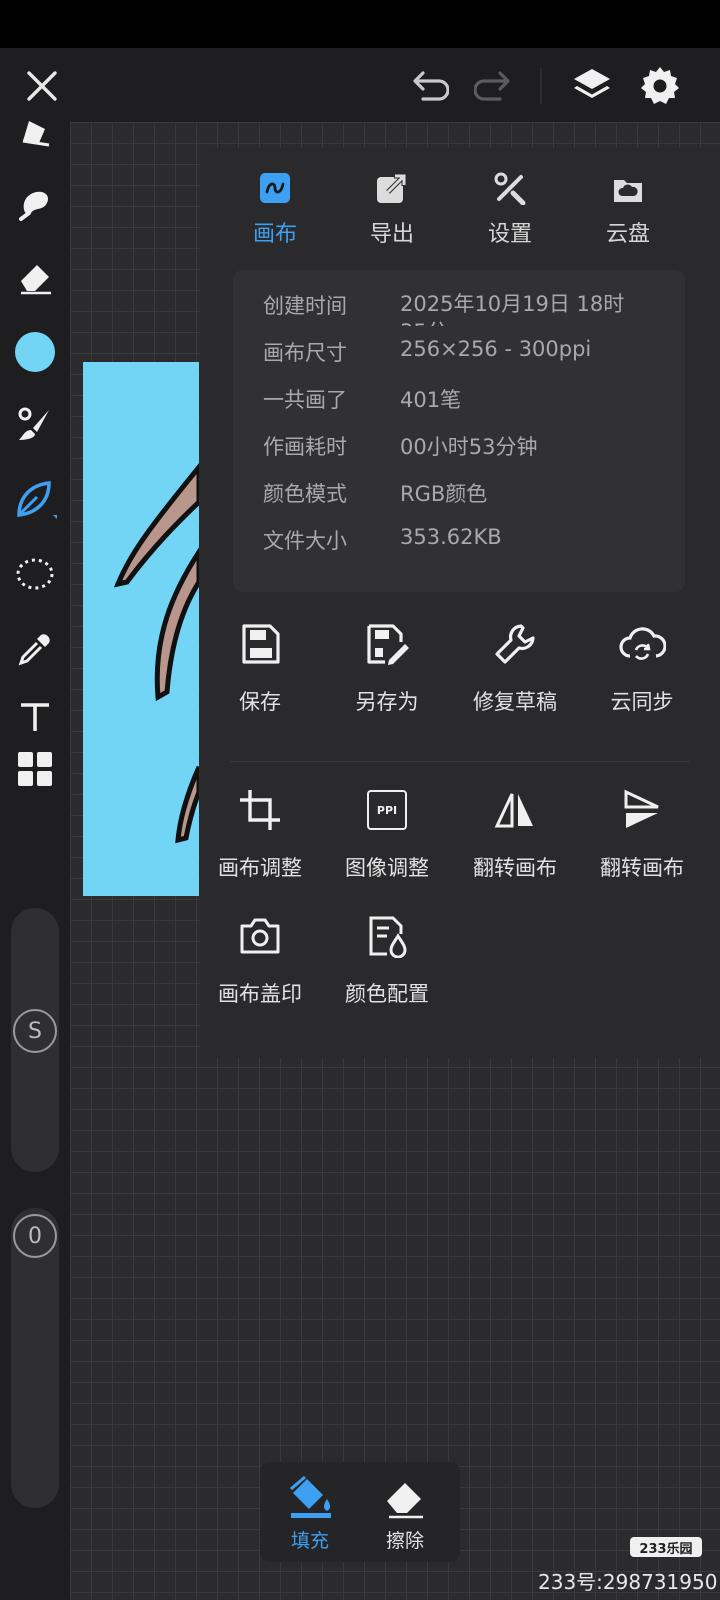 The image size is (720, 1600). Describe the element at coordinates (515, 644) in the screenshot. I see `wrench-icon` at that location.